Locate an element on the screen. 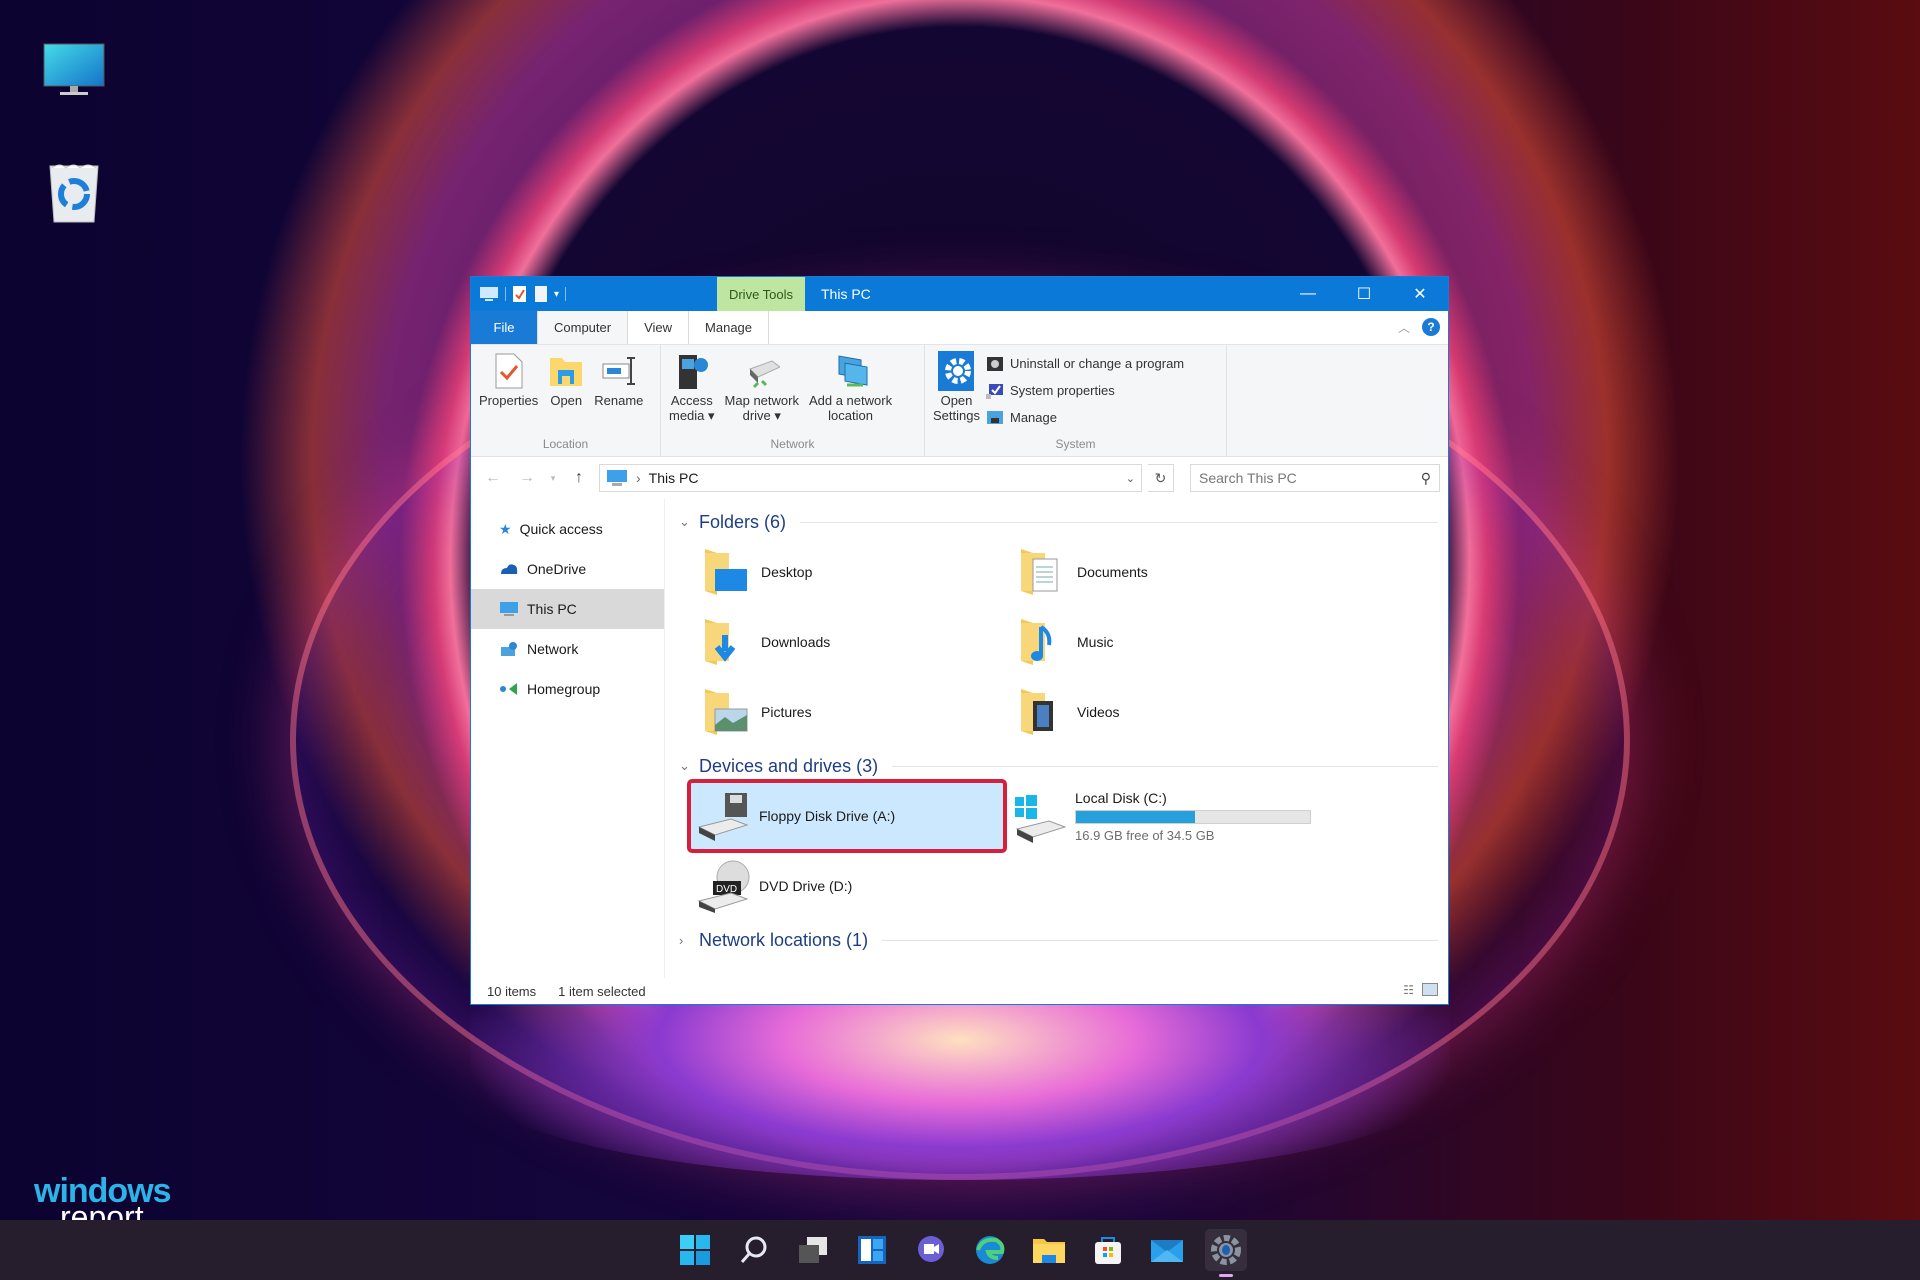 The width and height of the screenshot is (1920, 1280). folder-music: Music is located at coordinates (1163, 642).